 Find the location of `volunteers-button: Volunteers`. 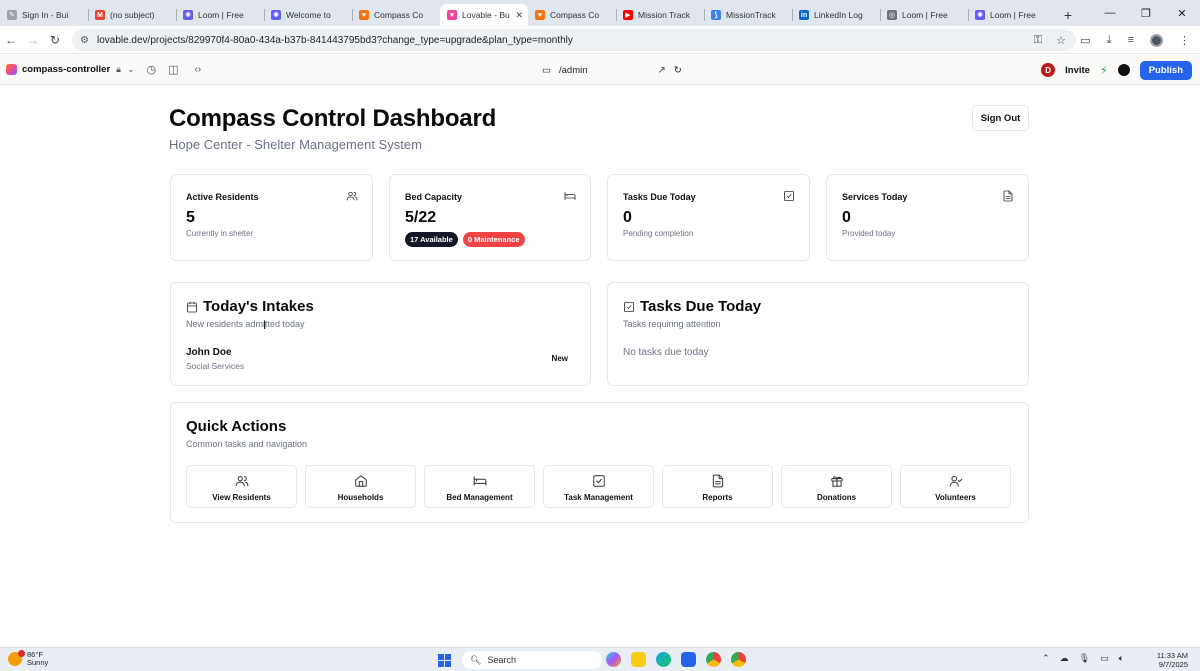

volunteers-button: Volunteers is located at coordinates (955, 486).